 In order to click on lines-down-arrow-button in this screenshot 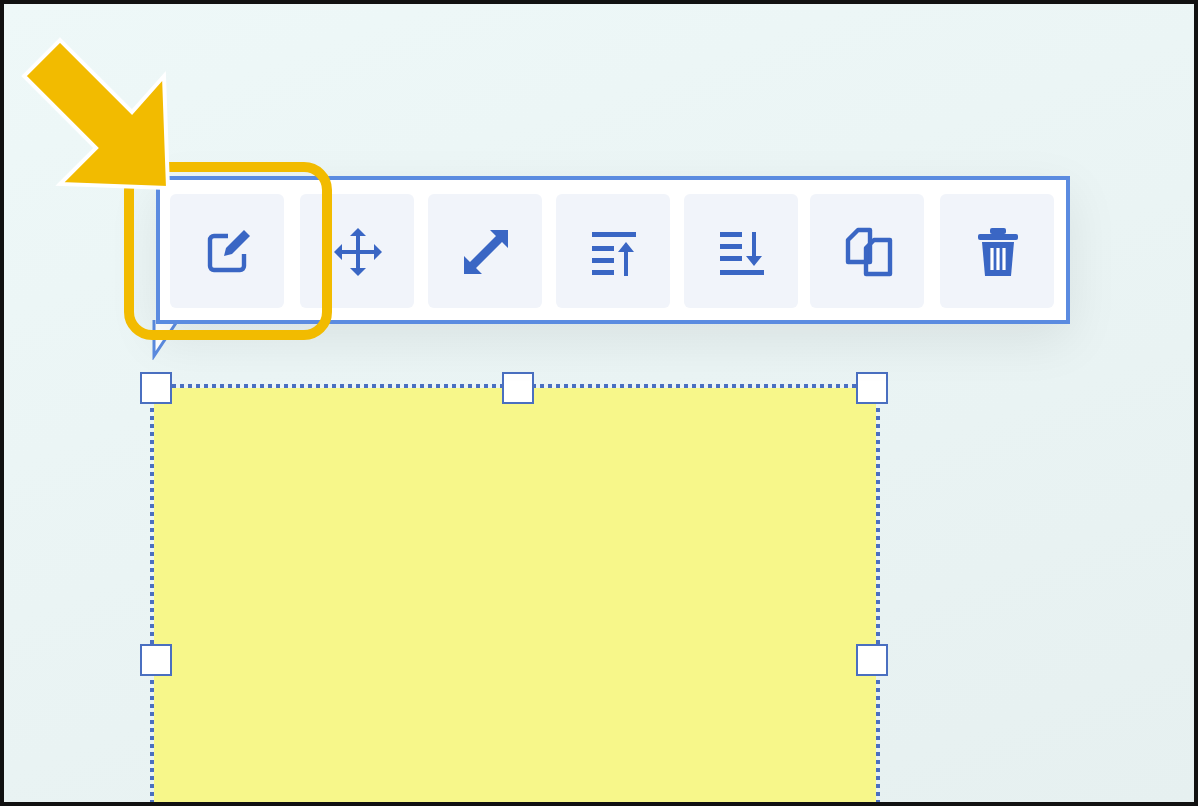, I will do `click(741, 251)`.